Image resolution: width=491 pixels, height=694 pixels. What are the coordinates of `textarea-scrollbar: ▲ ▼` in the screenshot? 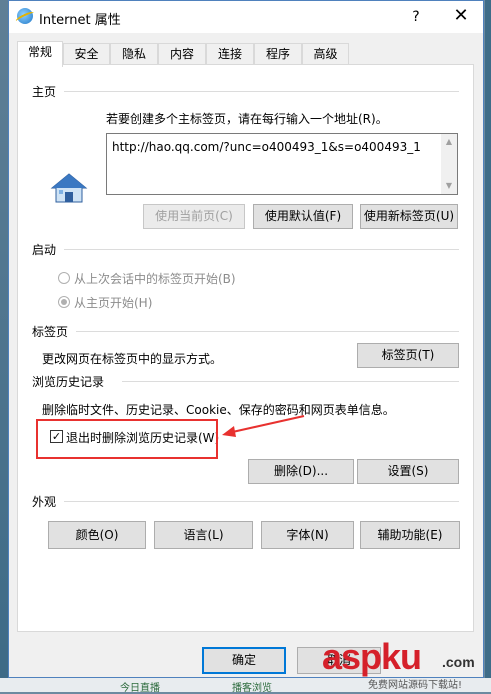 It's located at (449, 164).